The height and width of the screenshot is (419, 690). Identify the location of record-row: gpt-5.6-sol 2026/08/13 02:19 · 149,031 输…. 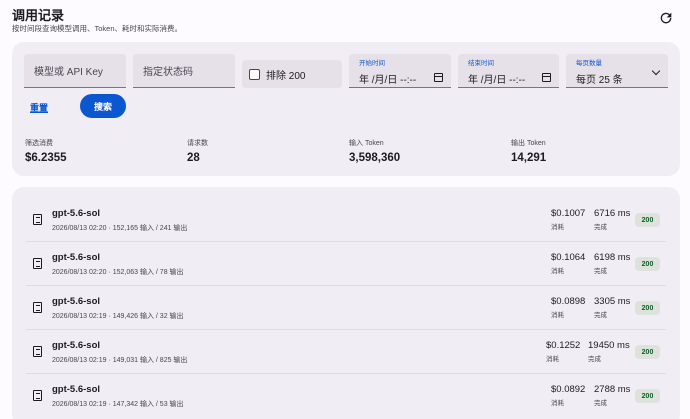
(346, 352).